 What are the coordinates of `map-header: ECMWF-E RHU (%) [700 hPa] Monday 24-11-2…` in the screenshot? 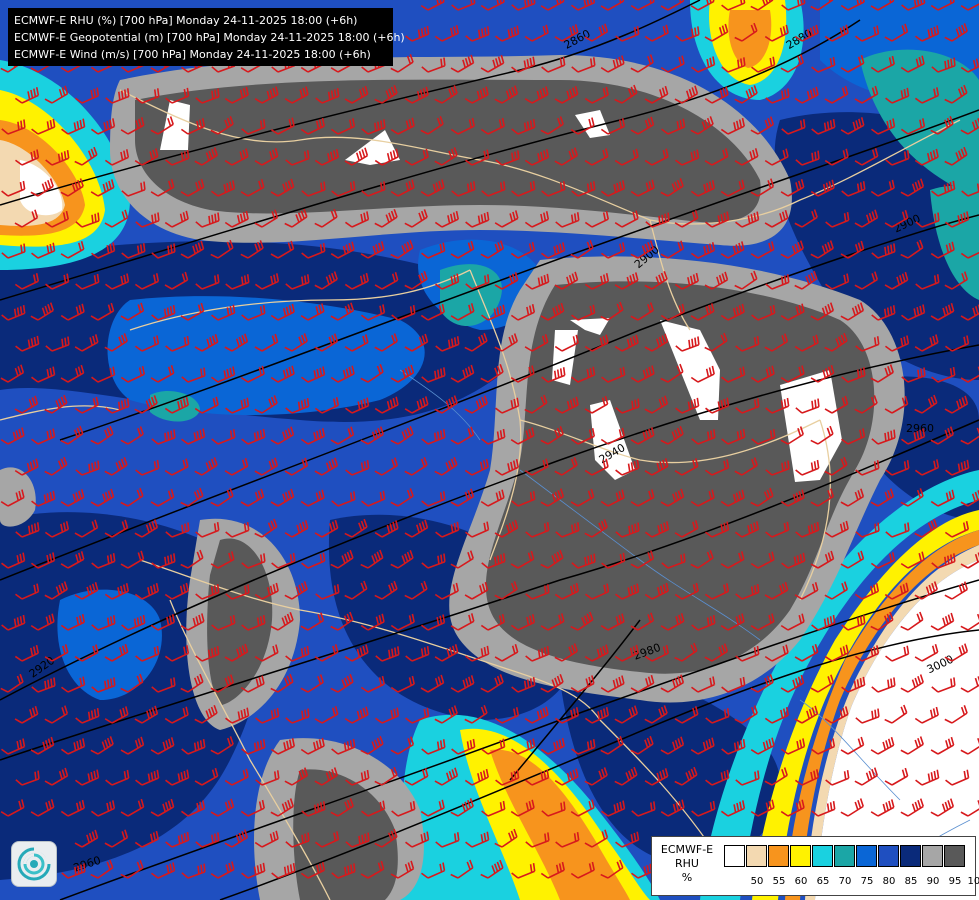 It's located at (206, 37).